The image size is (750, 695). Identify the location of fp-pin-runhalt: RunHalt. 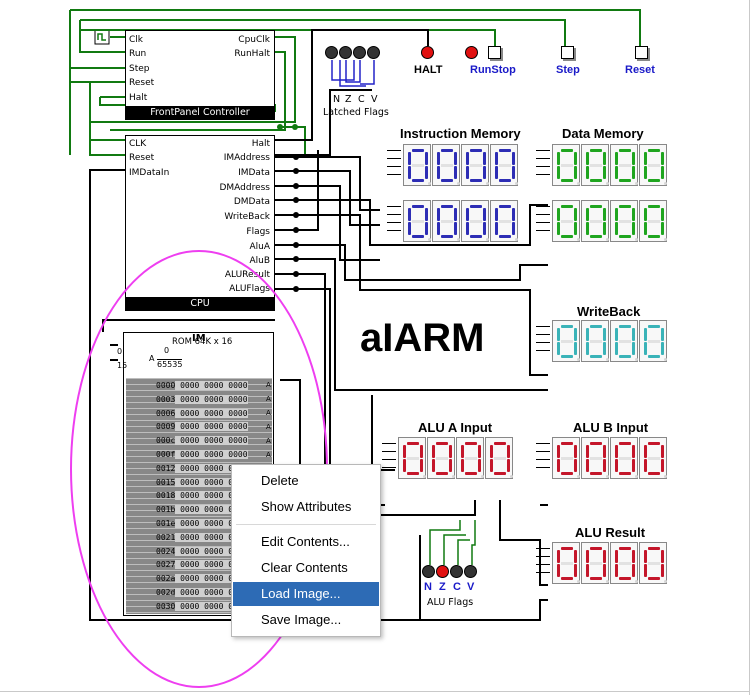
(252, 54).